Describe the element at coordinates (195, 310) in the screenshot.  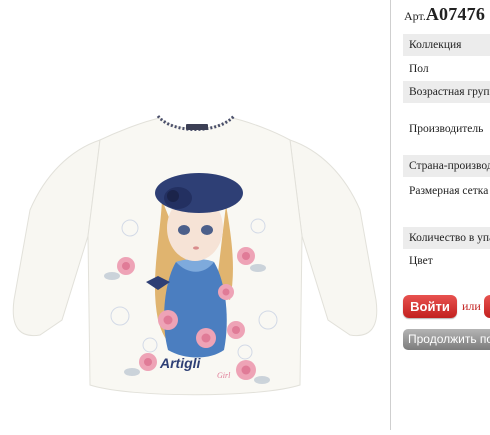
I see `girl-dress` at that location.